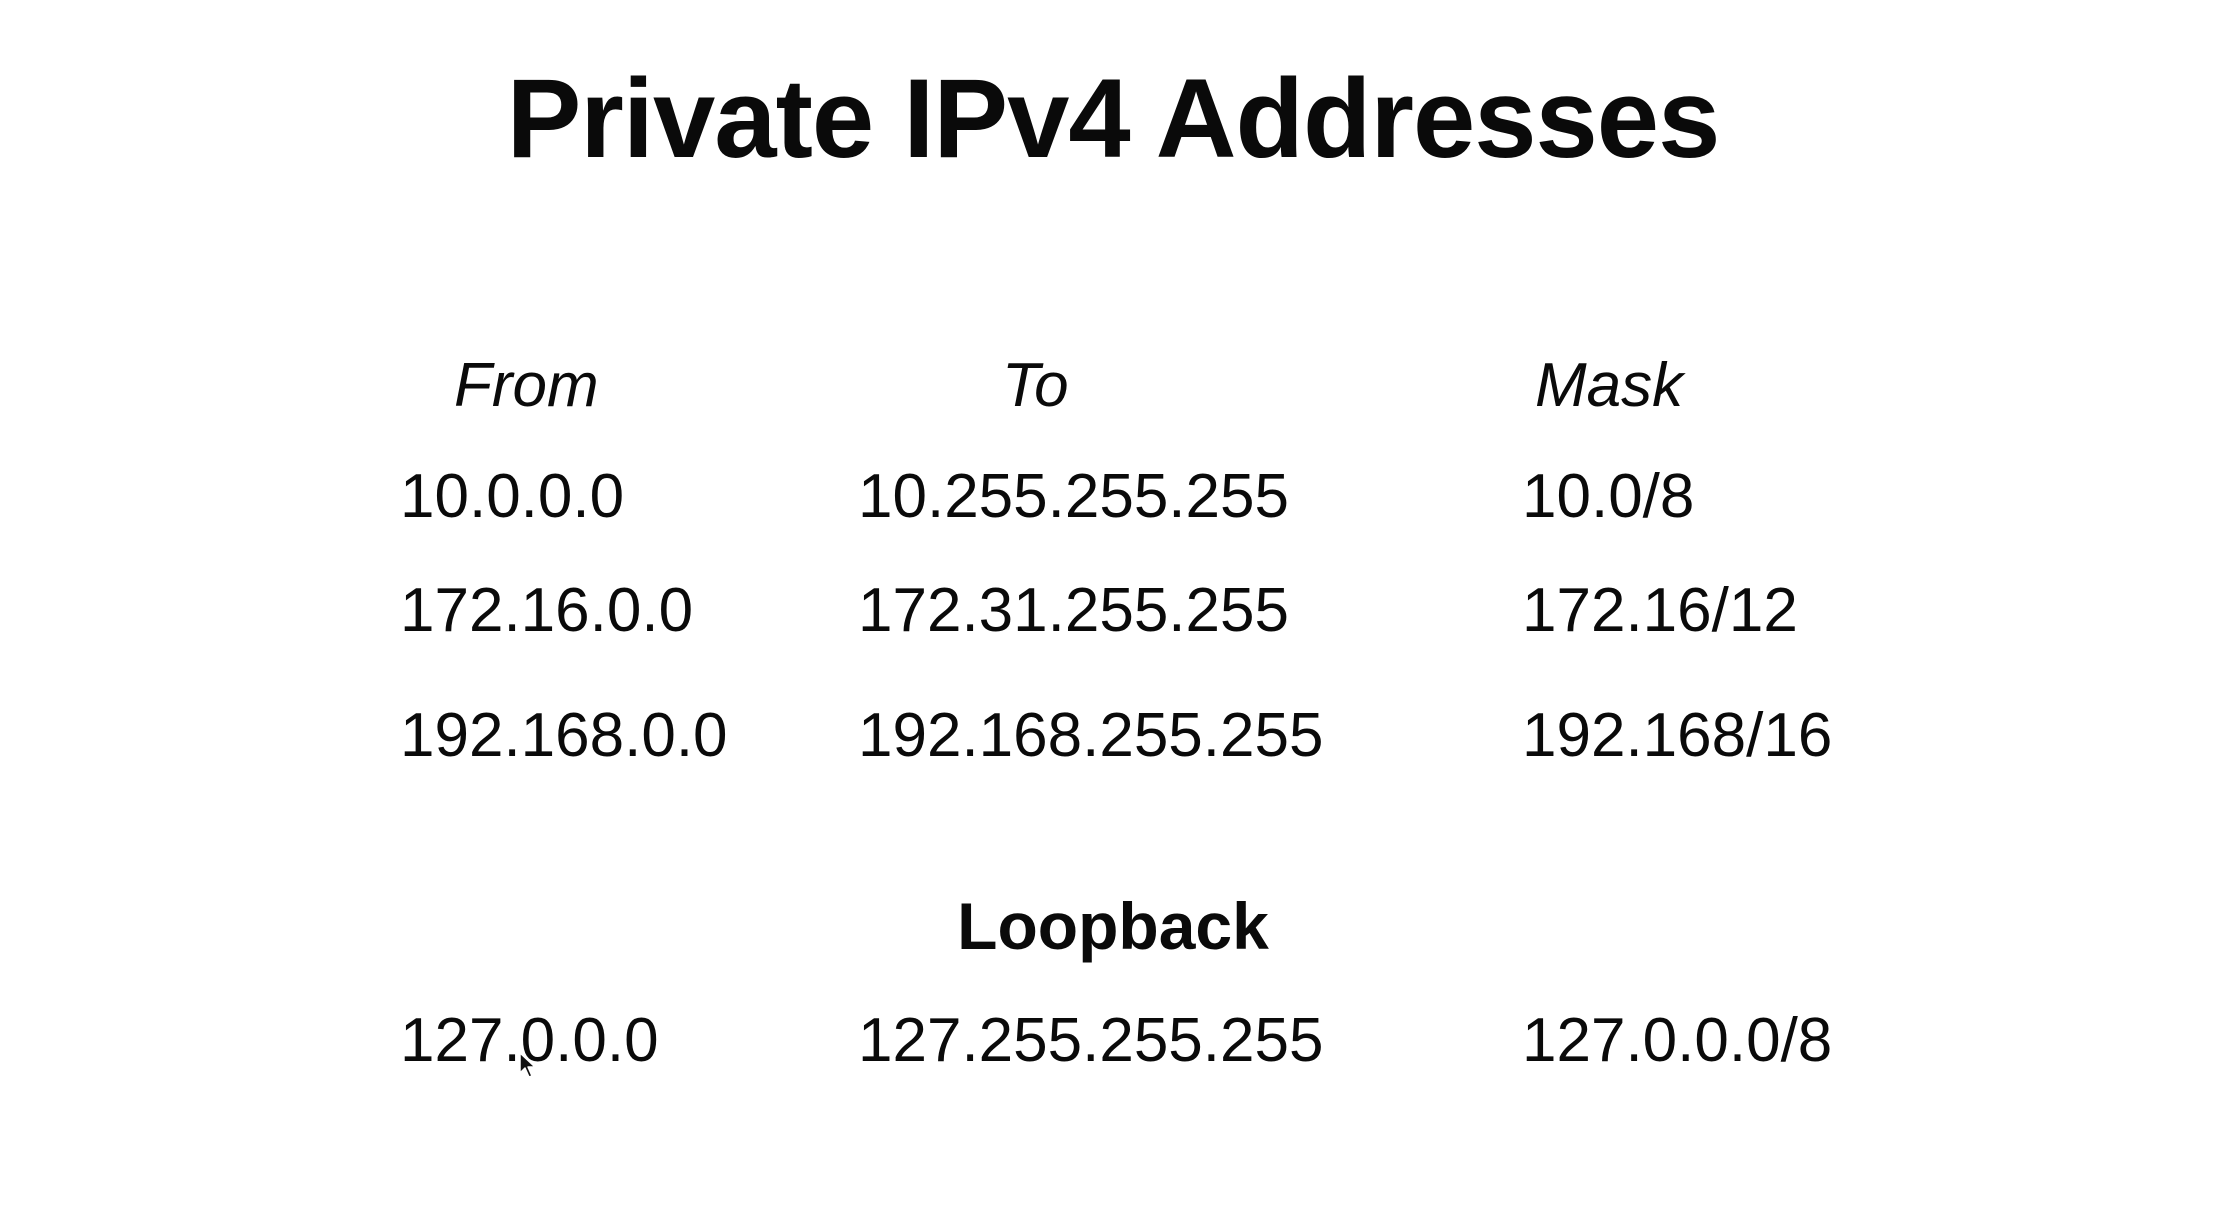  I want to click on loopback-heading: Loopback, so click(1113, 926).